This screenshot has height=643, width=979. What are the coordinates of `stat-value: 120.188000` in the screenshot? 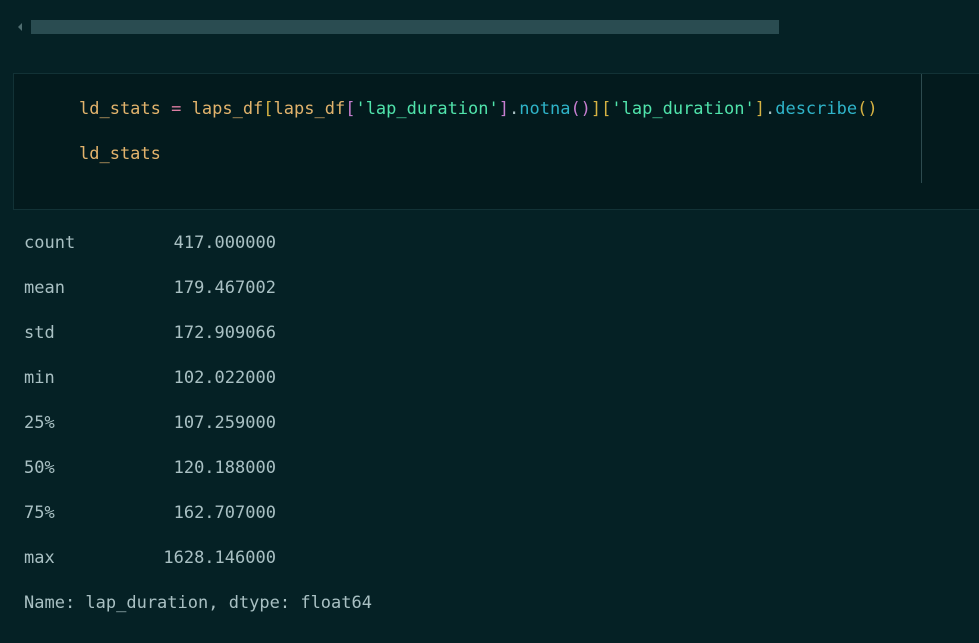 It's located at (224, 468).